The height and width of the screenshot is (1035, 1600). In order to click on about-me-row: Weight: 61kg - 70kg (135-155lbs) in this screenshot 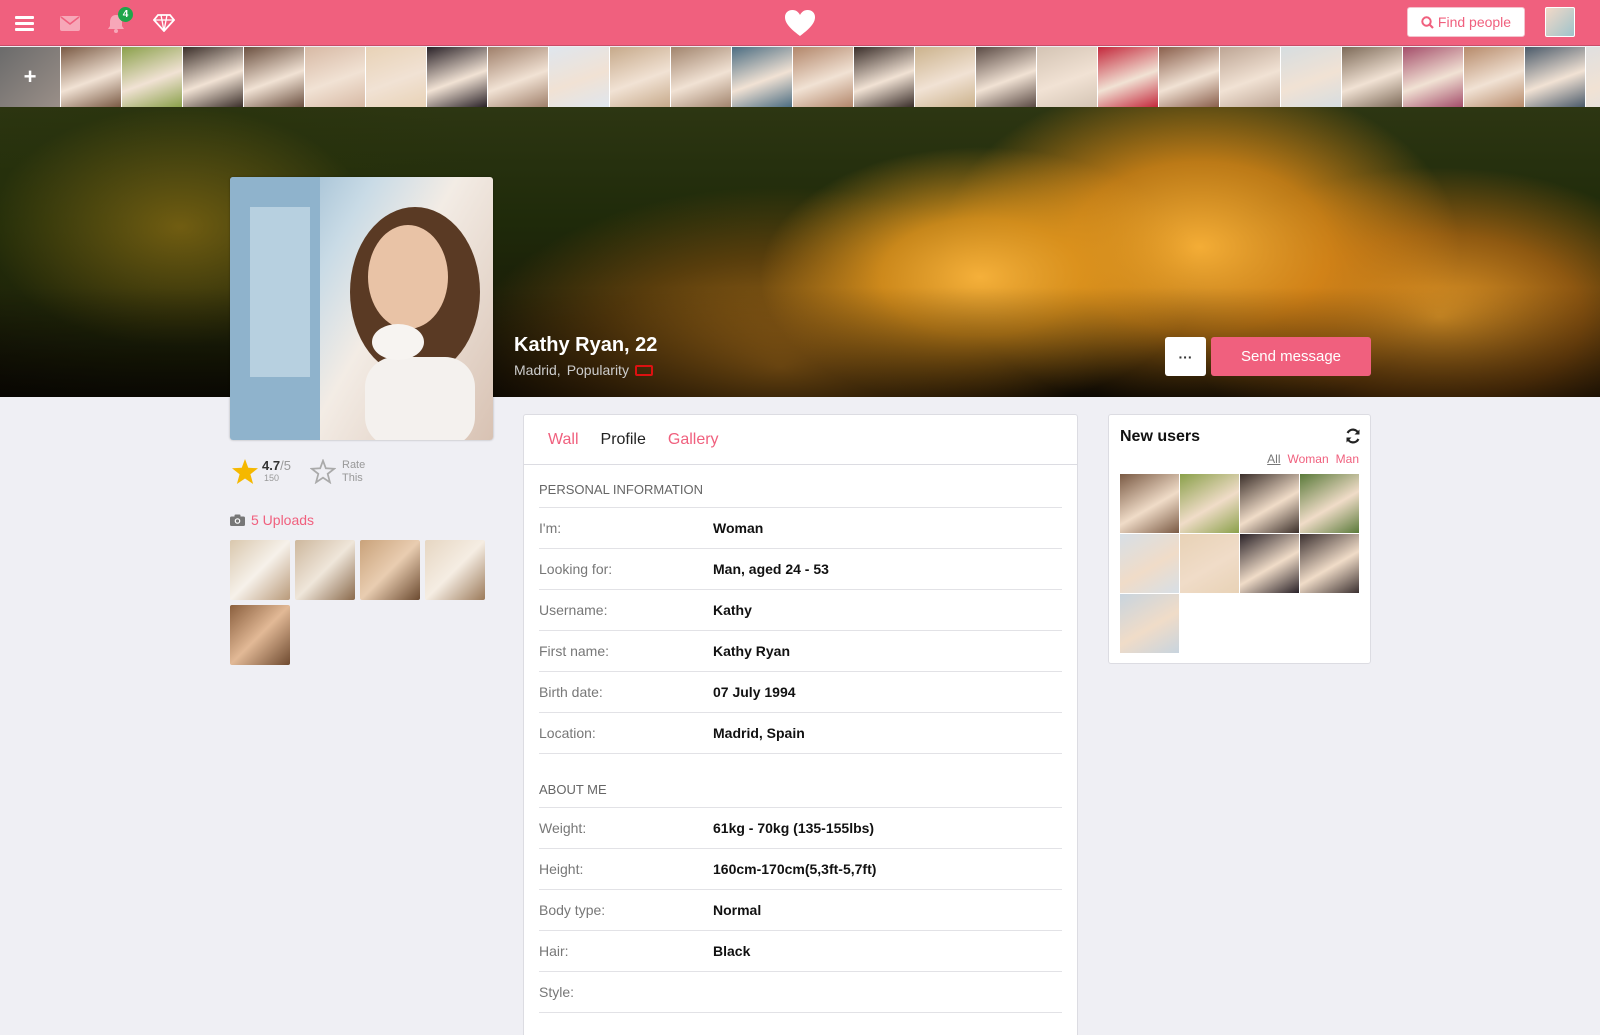, I will do `click(800, 828)`.